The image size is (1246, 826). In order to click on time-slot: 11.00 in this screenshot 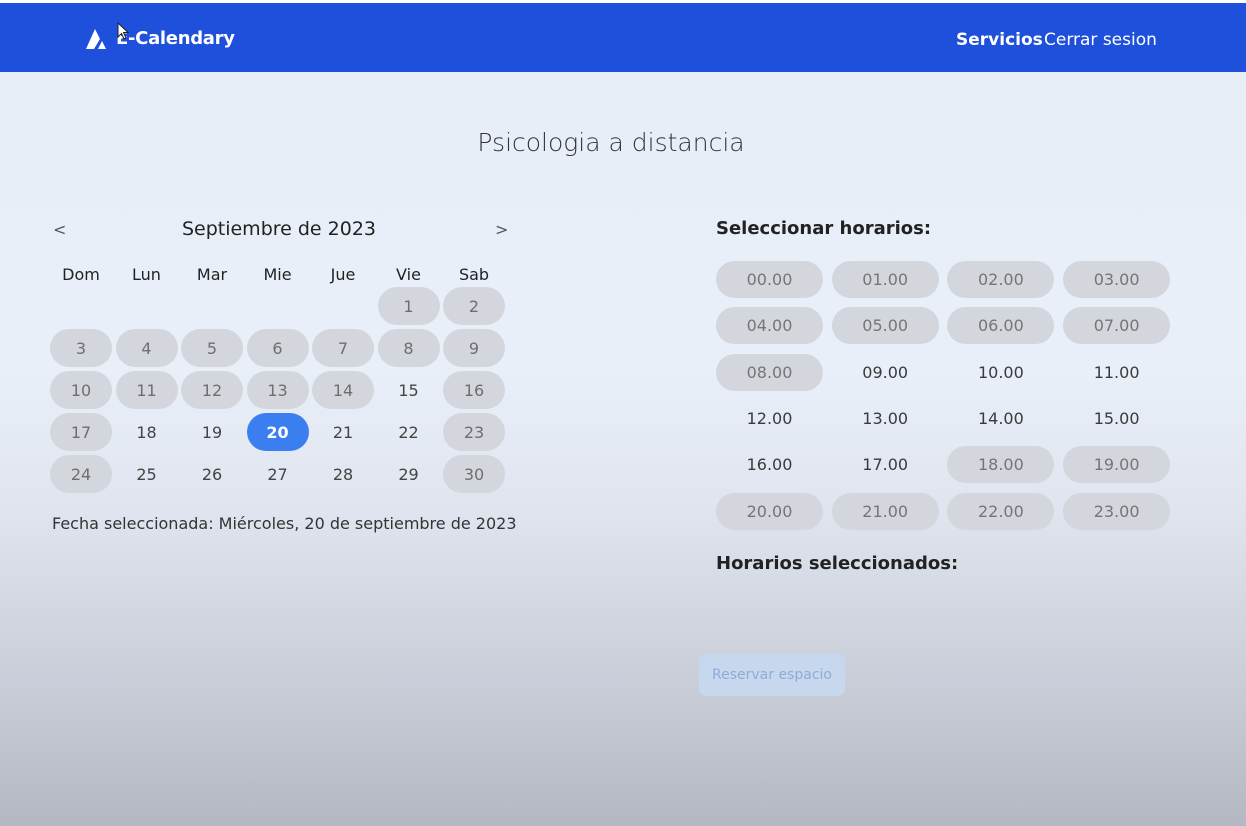, I will do `click(1116, 372)`.